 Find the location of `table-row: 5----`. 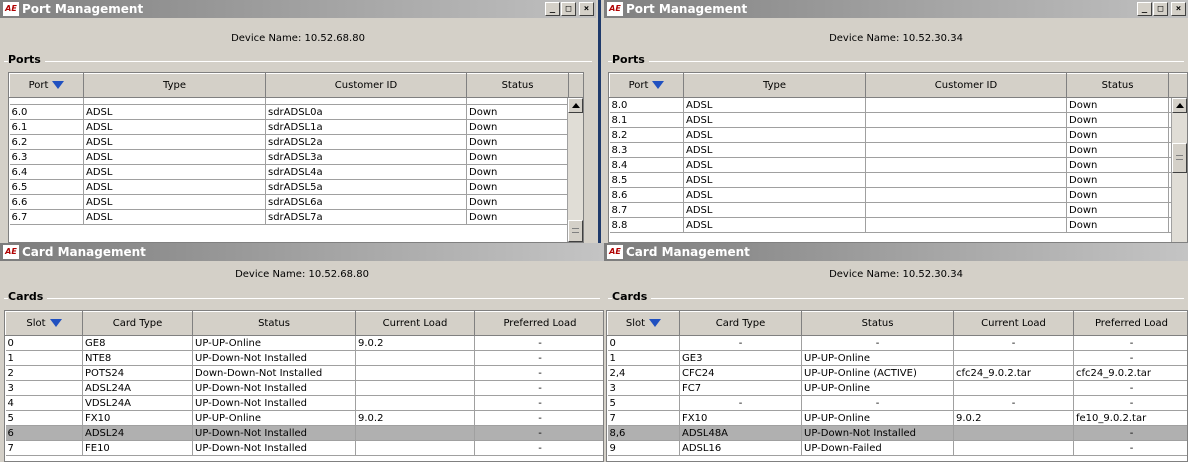

table-row: 5---- is located at coordinates (897, 403).